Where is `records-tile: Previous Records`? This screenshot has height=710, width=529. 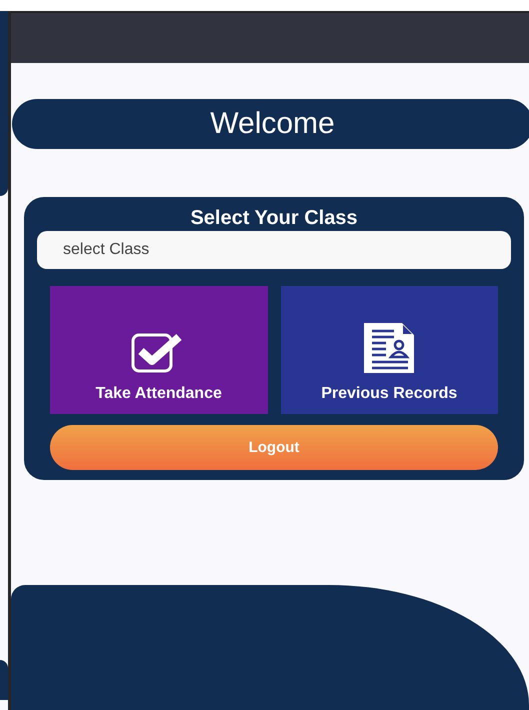 records-tile: Previous Records is located at coordinates (389, 350).